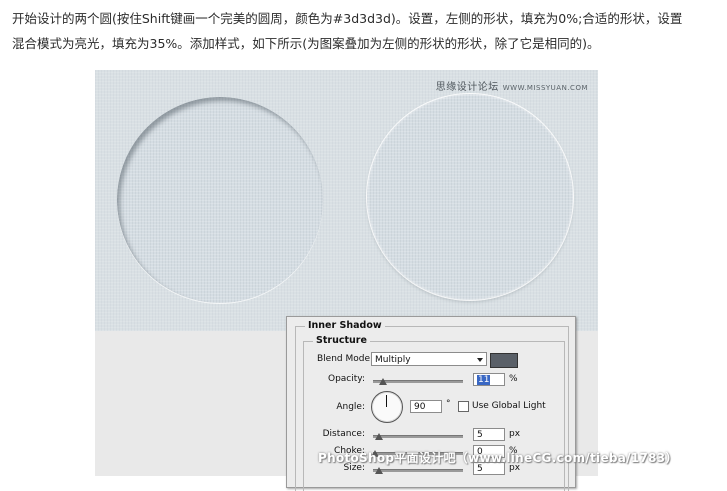 The height and width of the screenshot is (491, 727). Describe the element at coordinates (341, 340) in the screenshot. I see `structure-title: Structure` at that location.